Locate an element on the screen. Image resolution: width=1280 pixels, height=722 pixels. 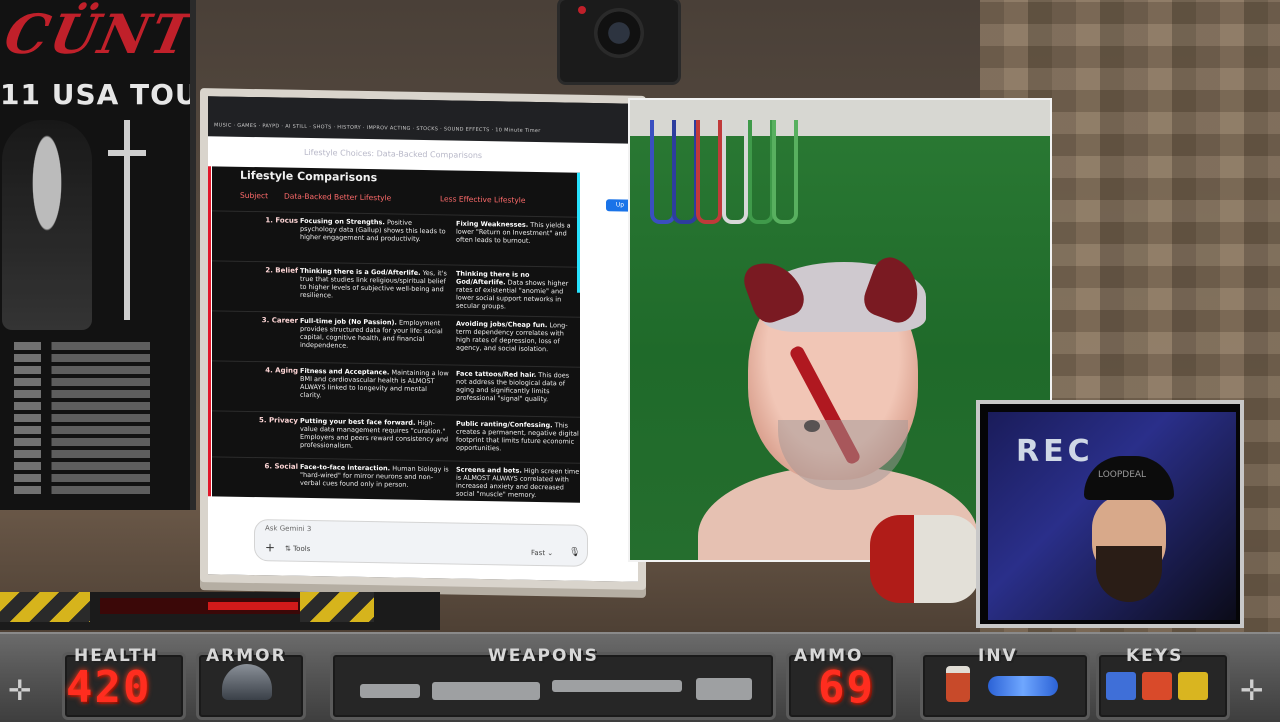
status-strip is located at coordinates (220, 611).